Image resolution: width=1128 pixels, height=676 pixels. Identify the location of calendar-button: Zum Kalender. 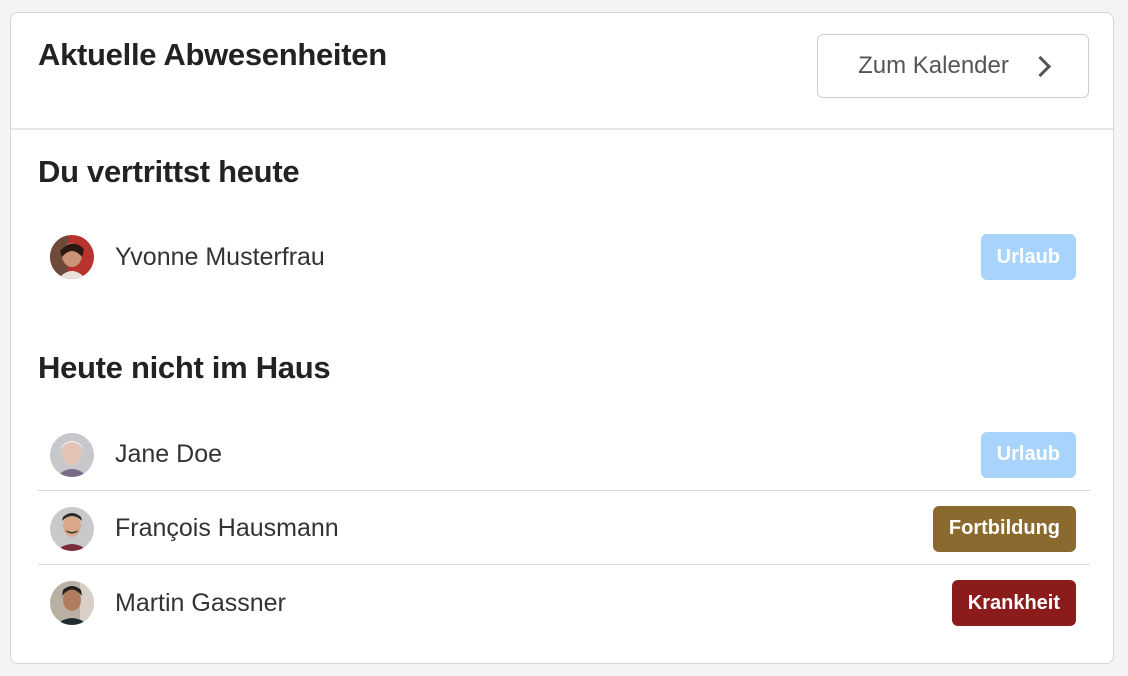
(953, 66).